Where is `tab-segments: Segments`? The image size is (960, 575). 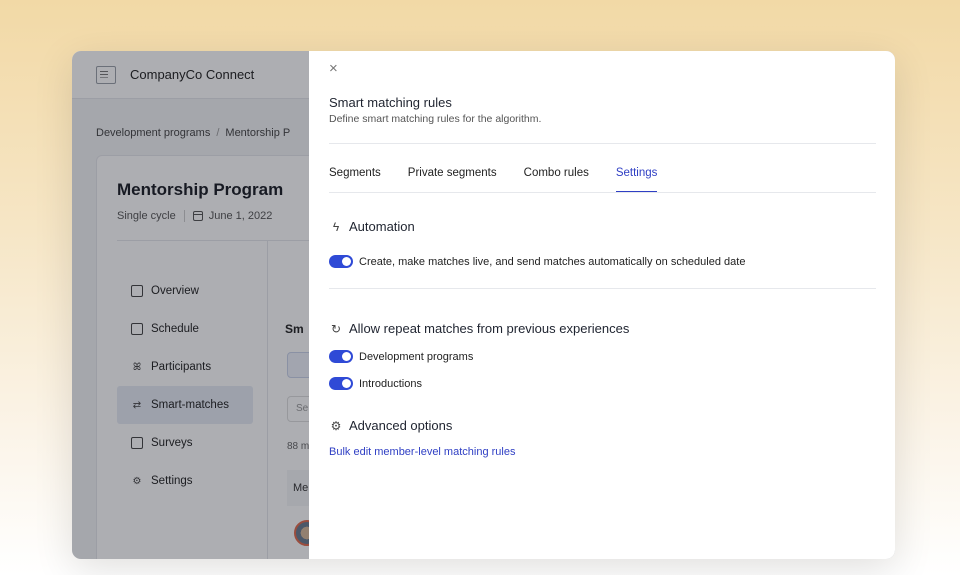
tab-segments: Segments is located at coordinates (355, 180).